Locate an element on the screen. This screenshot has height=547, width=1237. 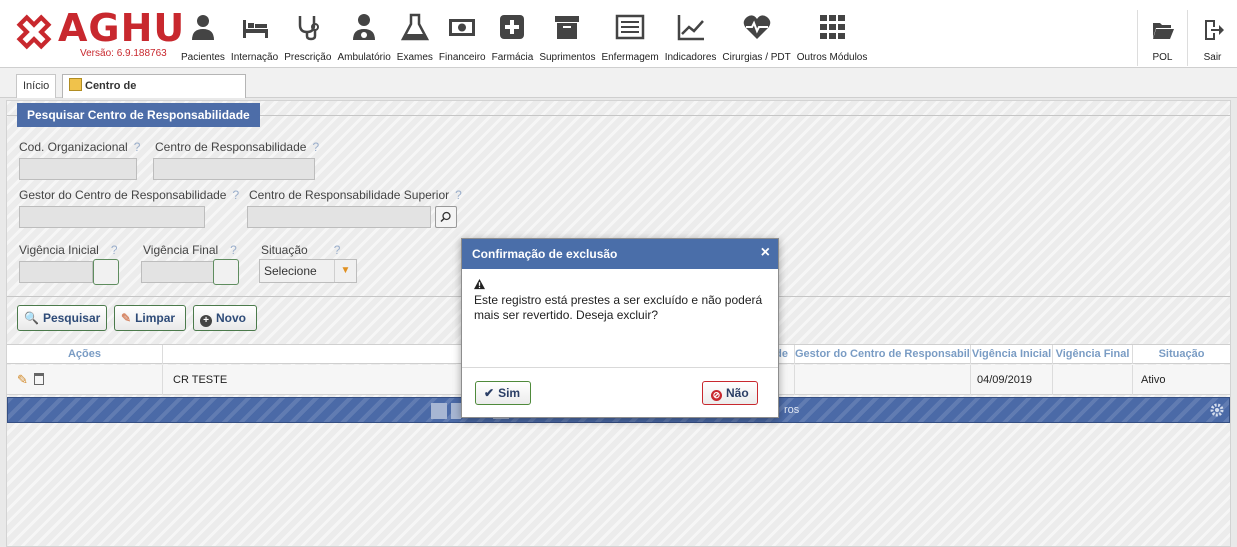
pager-records-text: ros is located at coordinates (792, 410).